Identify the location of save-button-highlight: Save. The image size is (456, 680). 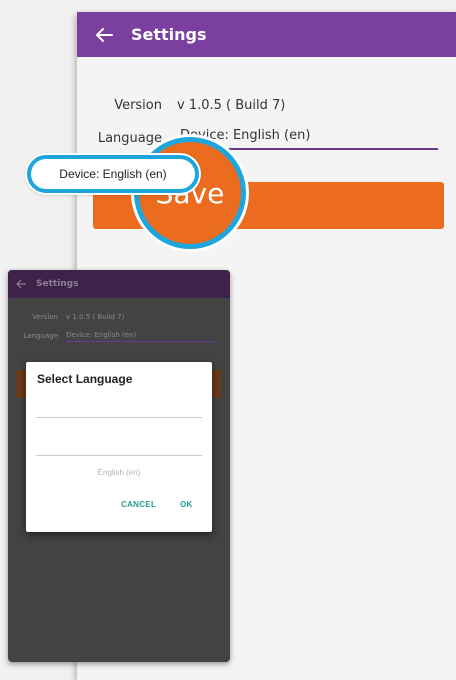
(190, 193).